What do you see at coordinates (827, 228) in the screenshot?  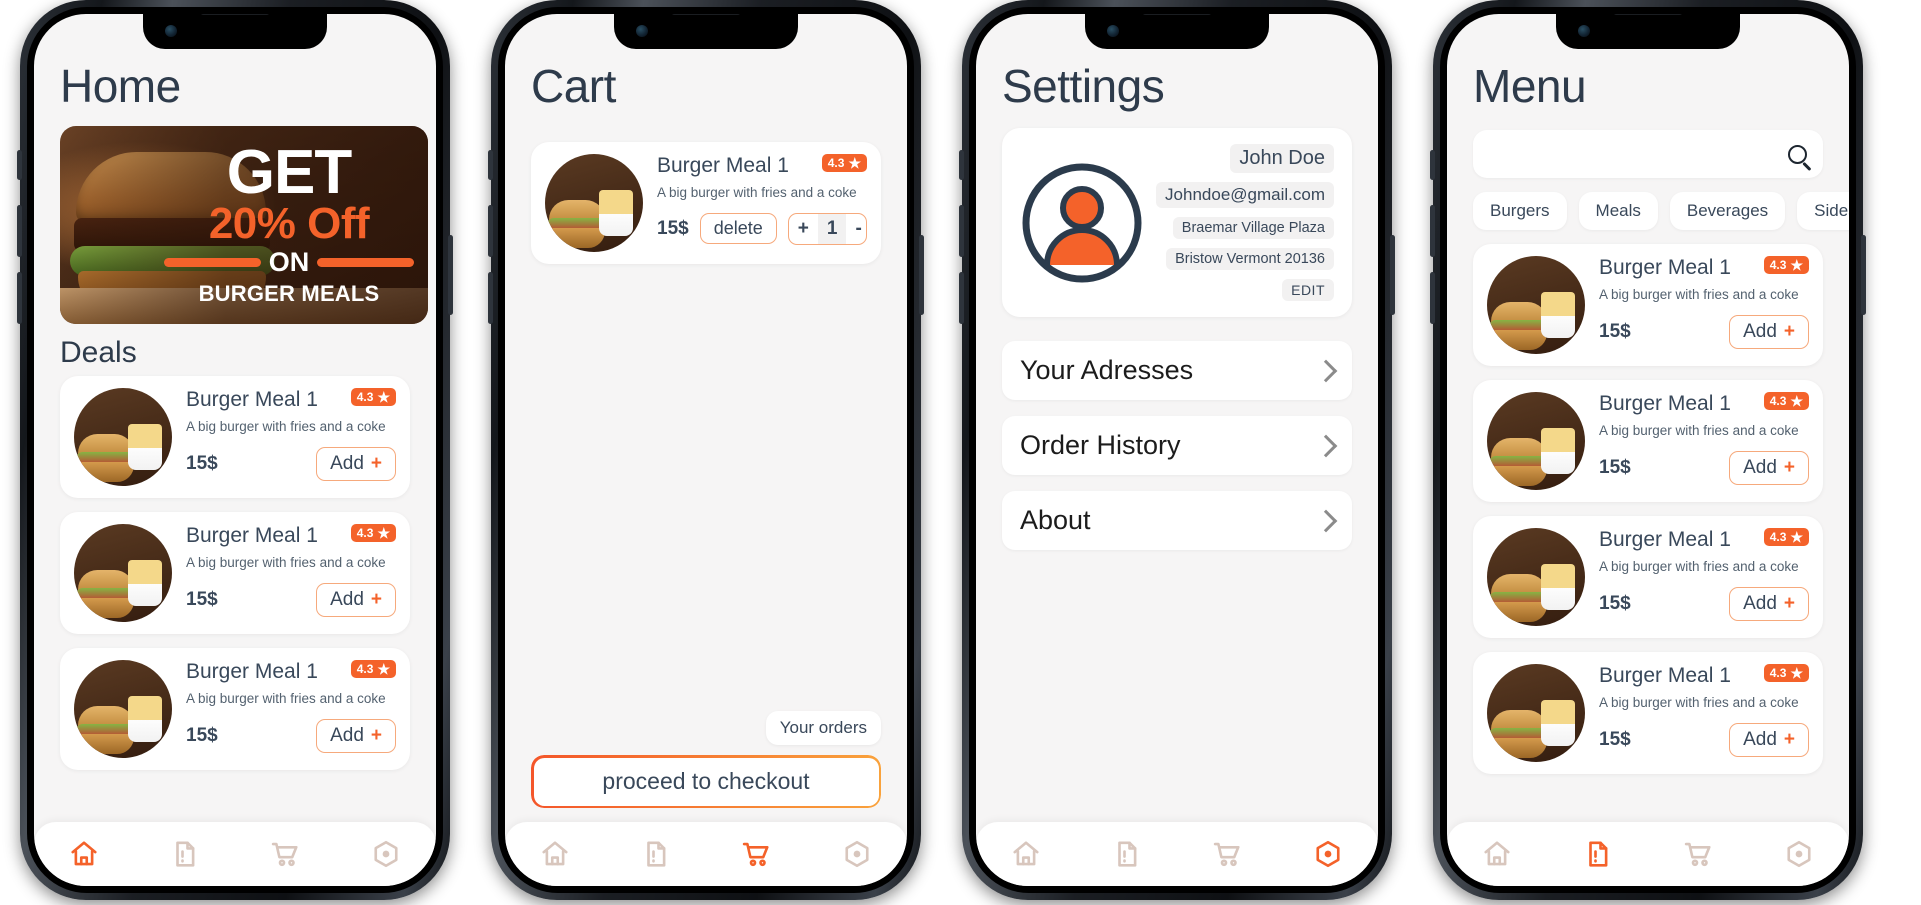 I see `quantity-stepper: + 1 -` at bounding box center [827, 228].